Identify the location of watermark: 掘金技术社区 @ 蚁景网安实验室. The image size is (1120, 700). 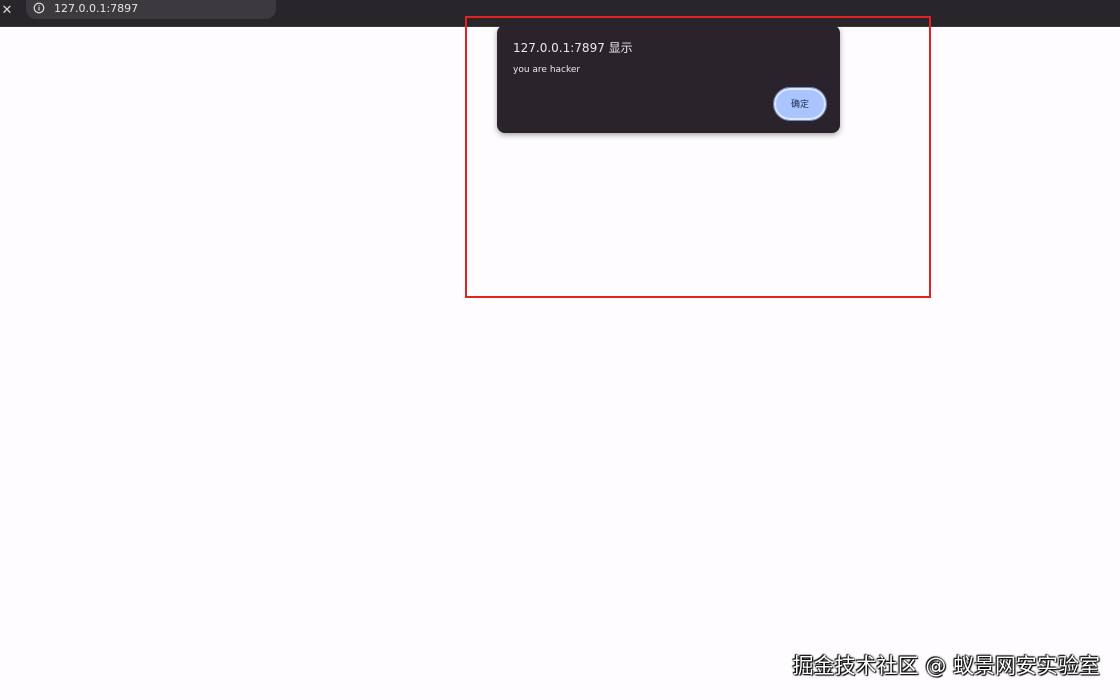
(946, 666).